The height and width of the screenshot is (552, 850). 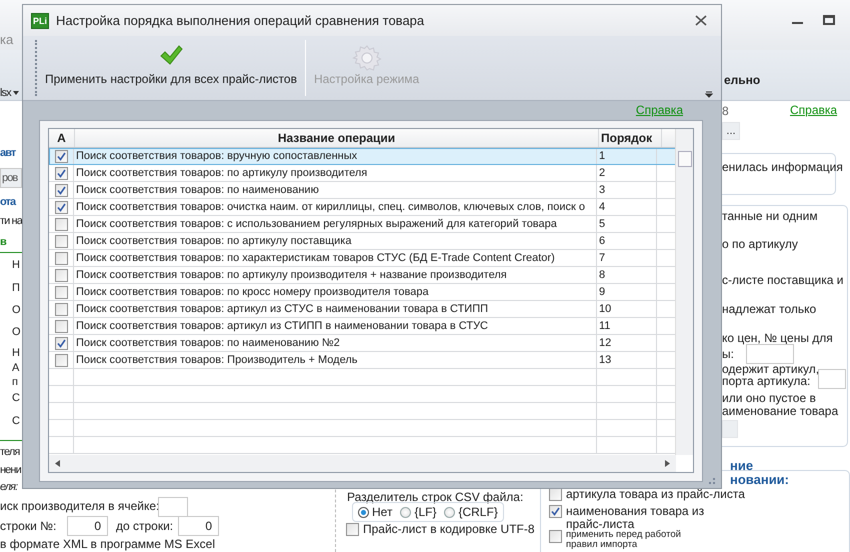 What do you see at coordinates (725, 111) in the screenshot?
I see `tab-label: 8` at bounding box center [725, 111].